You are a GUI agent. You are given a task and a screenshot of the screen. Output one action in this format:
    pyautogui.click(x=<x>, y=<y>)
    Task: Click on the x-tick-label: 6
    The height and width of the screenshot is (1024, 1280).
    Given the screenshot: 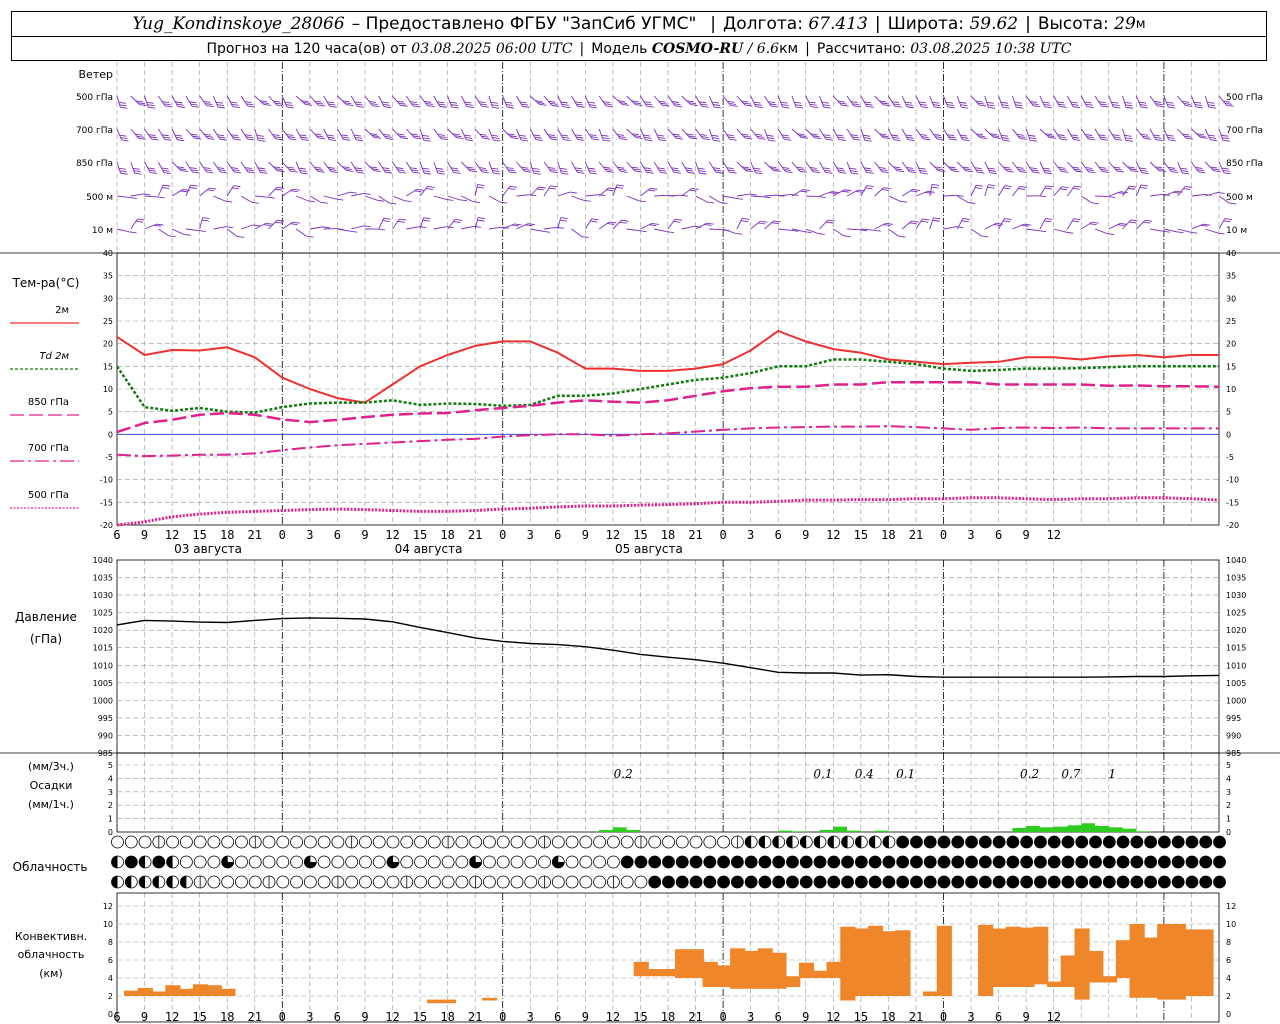 What is the action you would take?
    pyautogui.click(x=337, y=535)
    